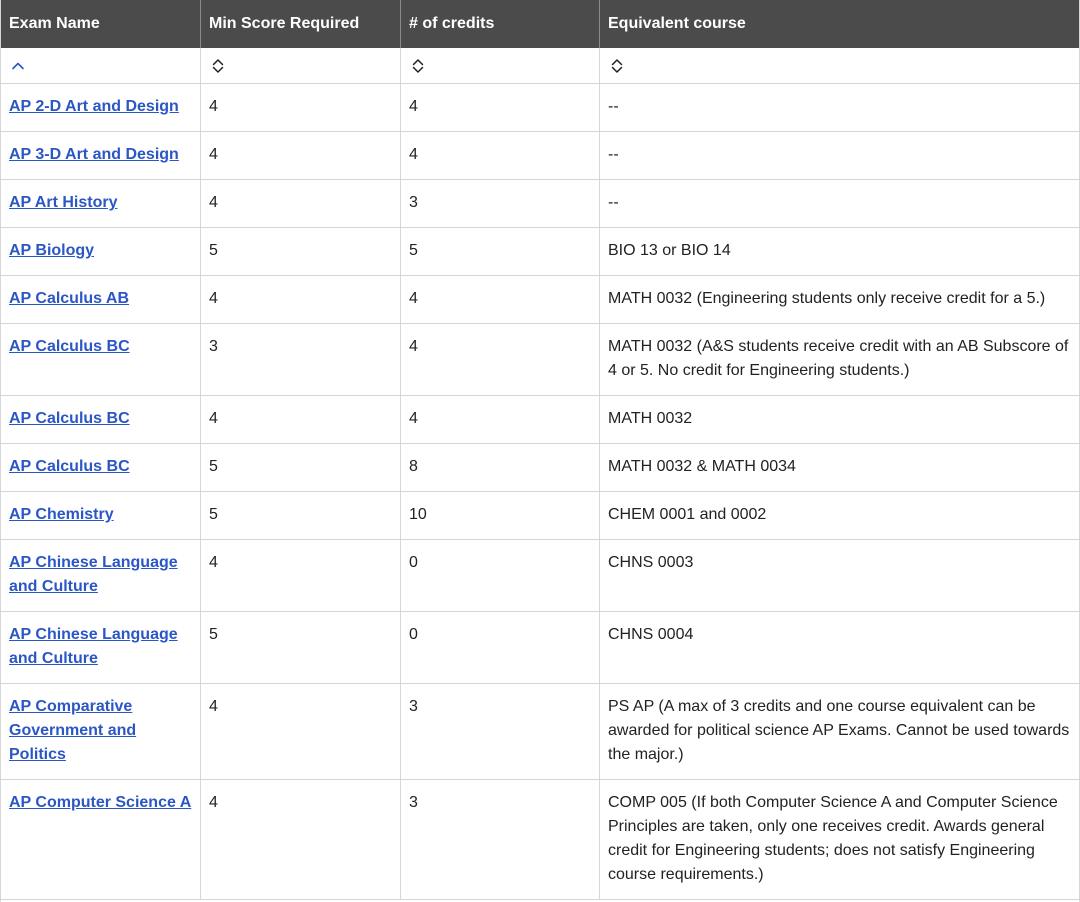 This screenshot has width=1080, height=902. I want to click on credits-cell: 8, so click(500, 468).